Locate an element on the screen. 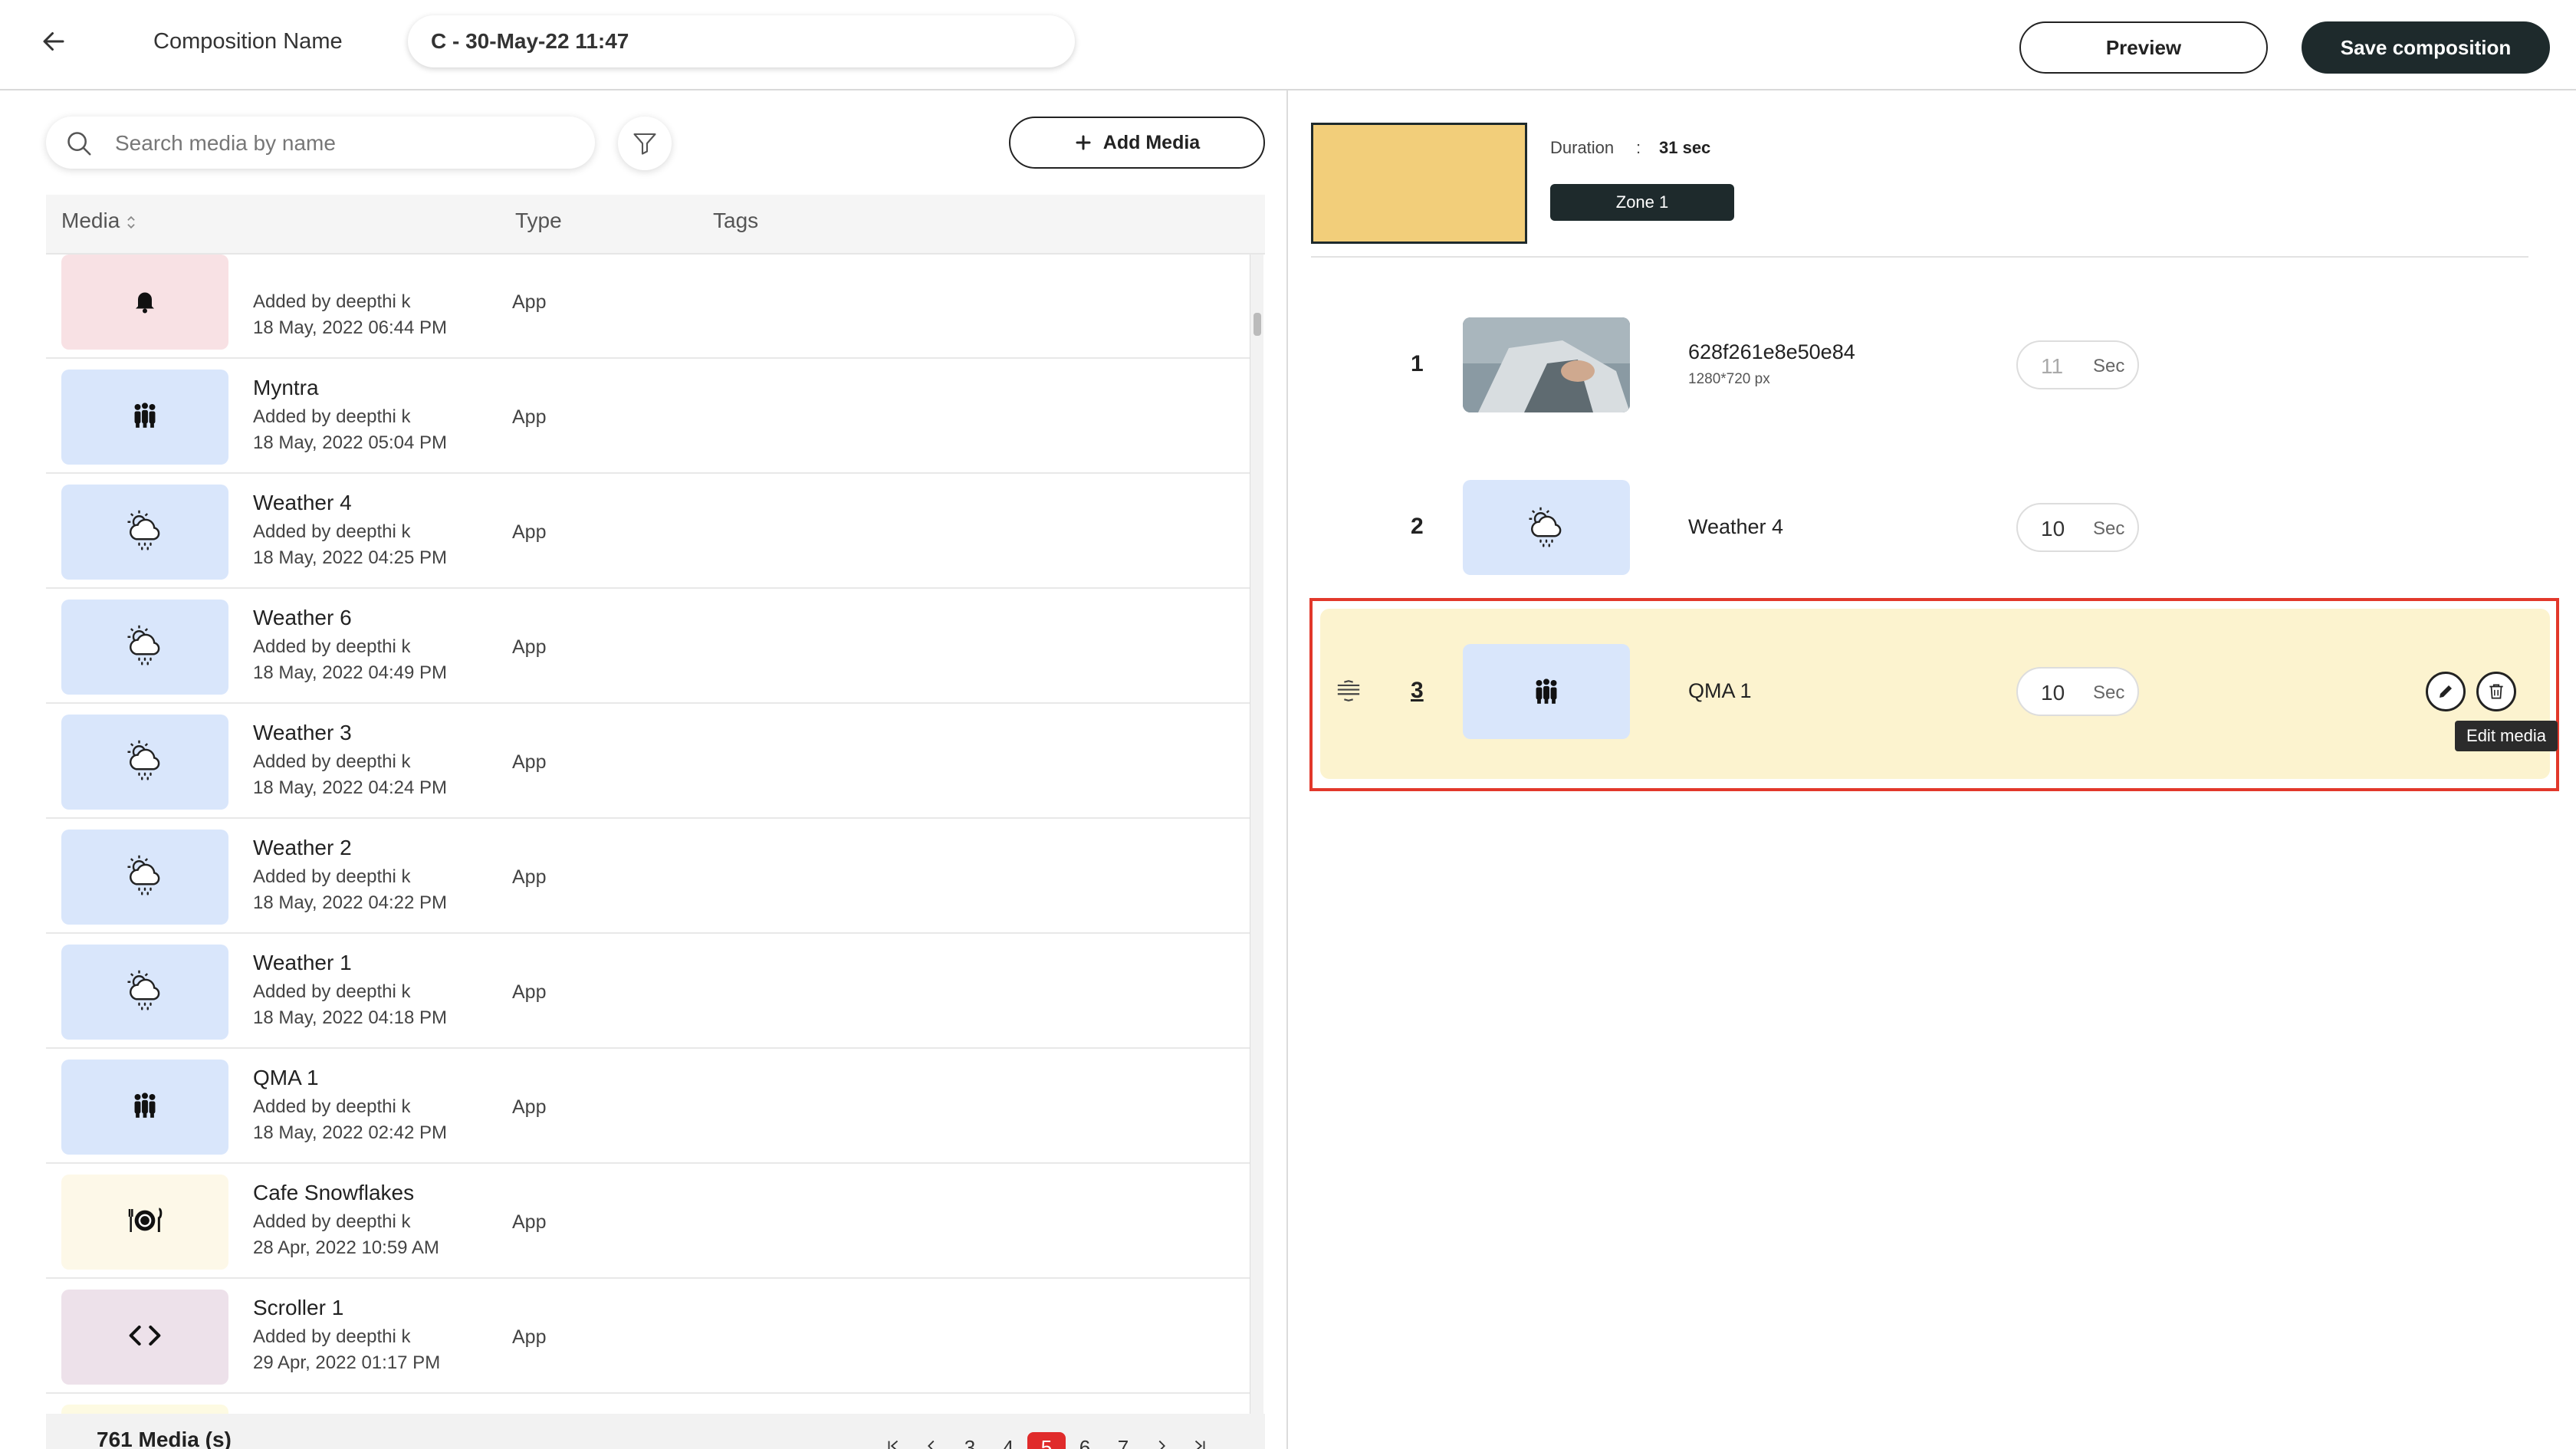 This screenshot has height=1449, width=2576. edit-media-tooltip: Edit media is located at coordinates (2506, 736).